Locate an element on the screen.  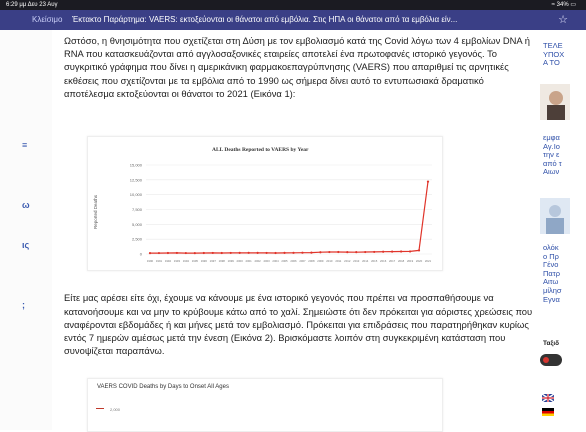
chart-x-tick-label: 2009 is located at coordinates (320, 261).